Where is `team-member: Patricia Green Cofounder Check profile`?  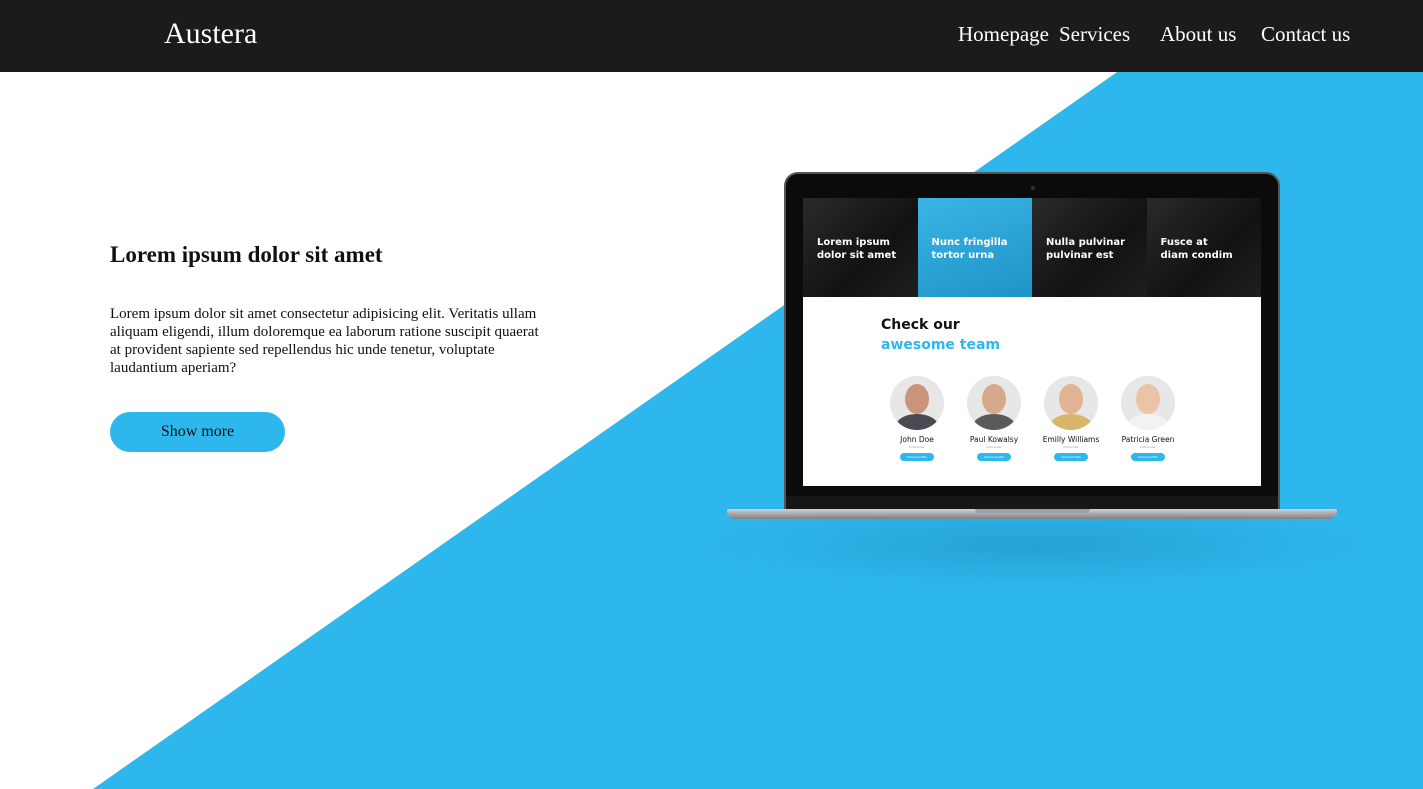 team-member: Patricia Green Cofounder Check profile is located at coordinates (1148, 418).